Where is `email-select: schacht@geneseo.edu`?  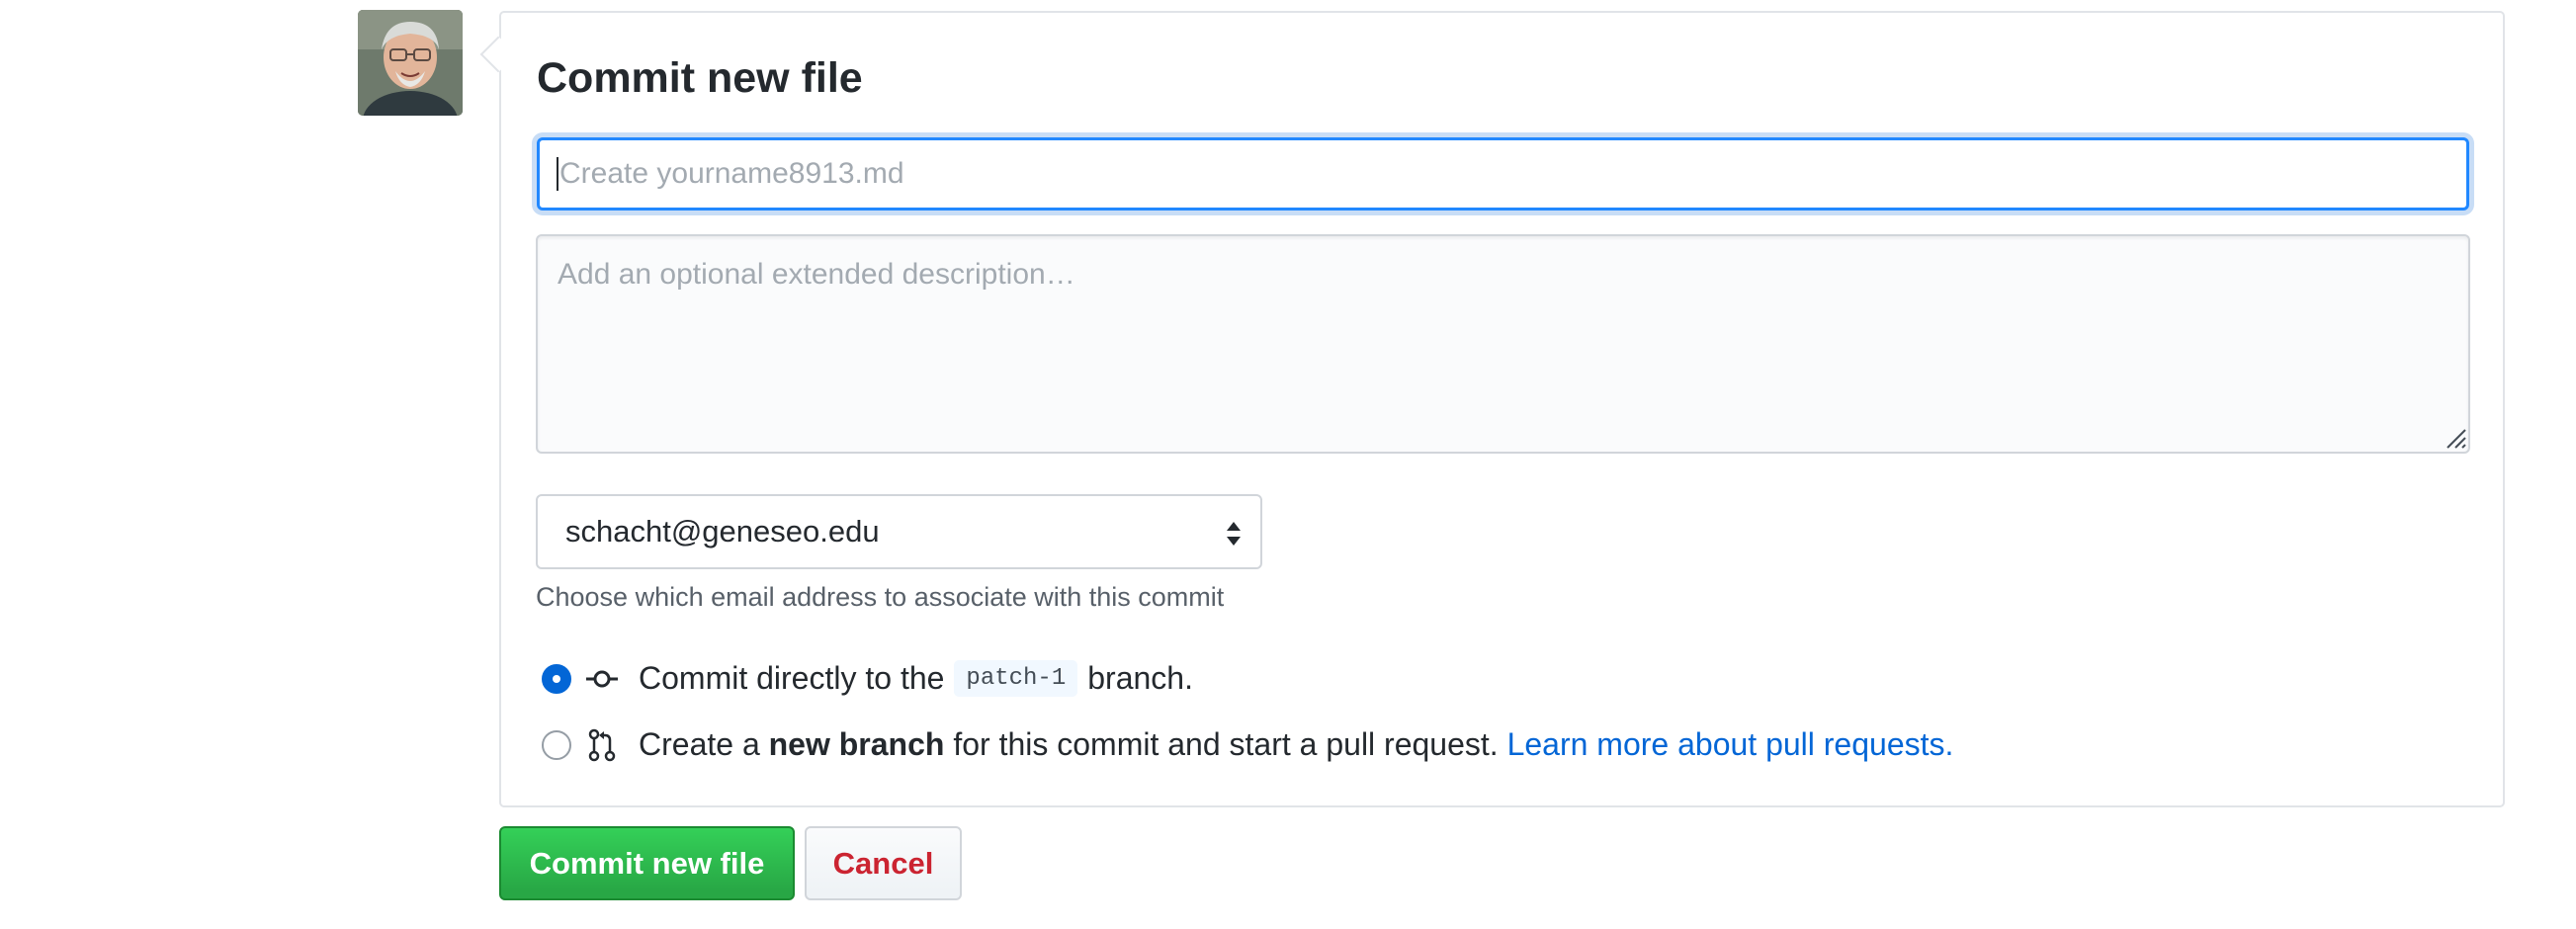
email-select: schacht@geneseo.edu is located at coordinates (899, 531).